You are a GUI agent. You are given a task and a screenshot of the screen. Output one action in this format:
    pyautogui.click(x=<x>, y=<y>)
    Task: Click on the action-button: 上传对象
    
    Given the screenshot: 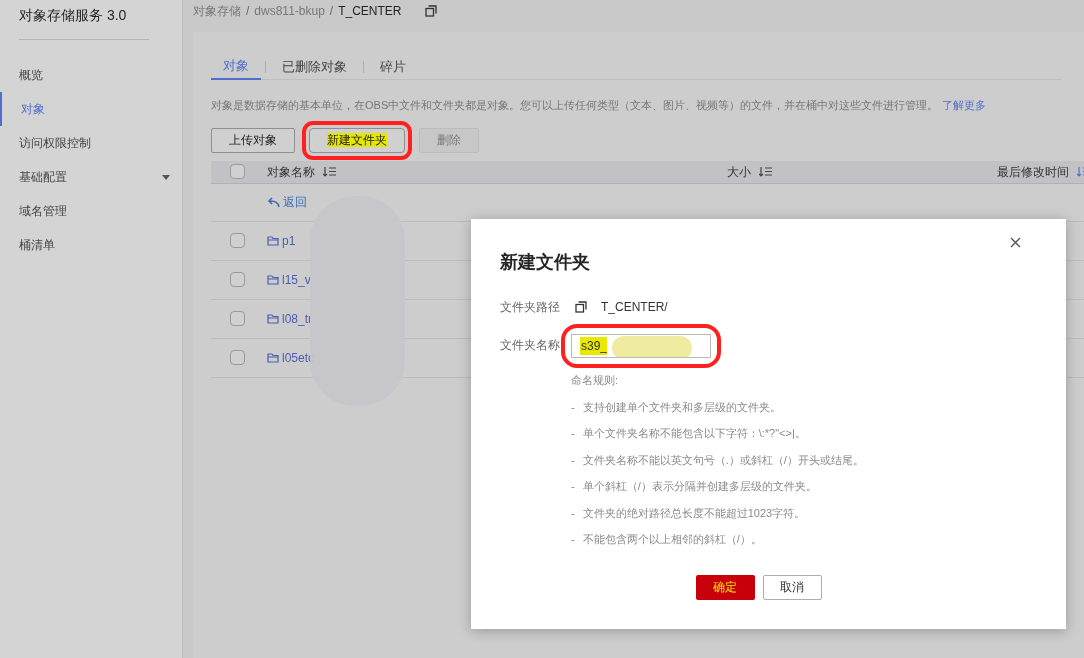 What is the action you would take?
    pyautogui.click(x=253, y=140)
    